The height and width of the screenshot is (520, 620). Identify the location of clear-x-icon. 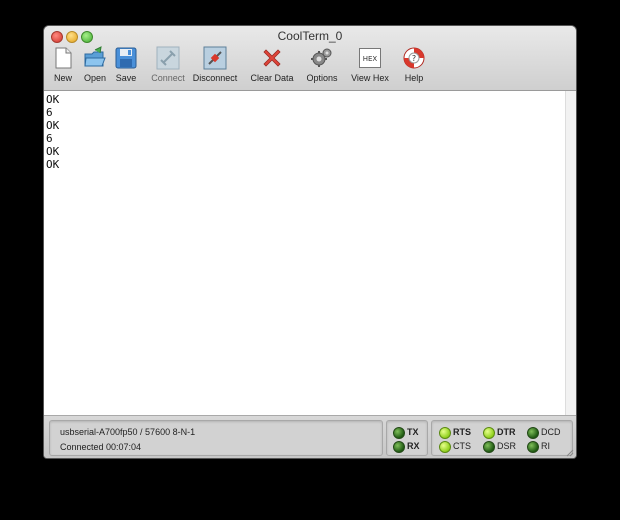
(272, 58).